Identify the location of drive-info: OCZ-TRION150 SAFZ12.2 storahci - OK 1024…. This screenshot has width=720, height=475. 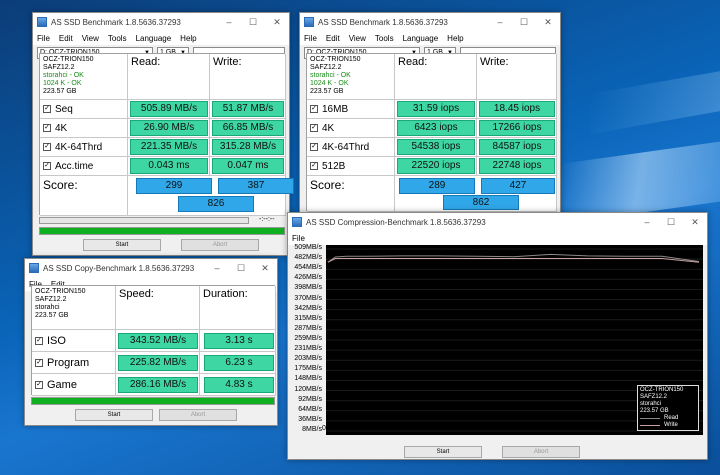
(84, 77).